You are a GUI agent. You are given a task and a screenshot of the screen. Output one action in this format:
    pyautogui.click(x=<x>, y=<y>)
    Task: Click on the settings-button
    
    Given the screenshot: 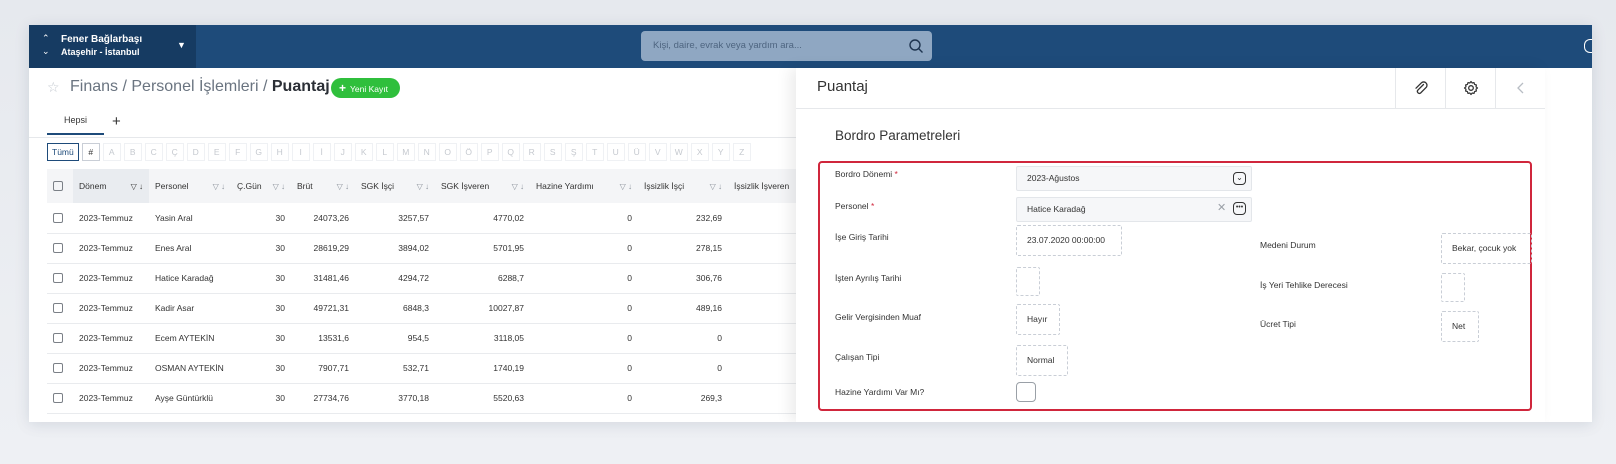 What is the action you would take?
    pyautogui.click(x=1470, y=88)
    